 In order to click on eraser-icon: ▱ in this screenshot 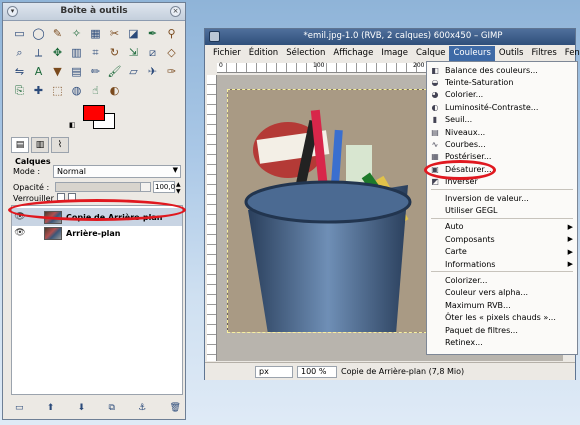, I will do `click(133, 71)`.